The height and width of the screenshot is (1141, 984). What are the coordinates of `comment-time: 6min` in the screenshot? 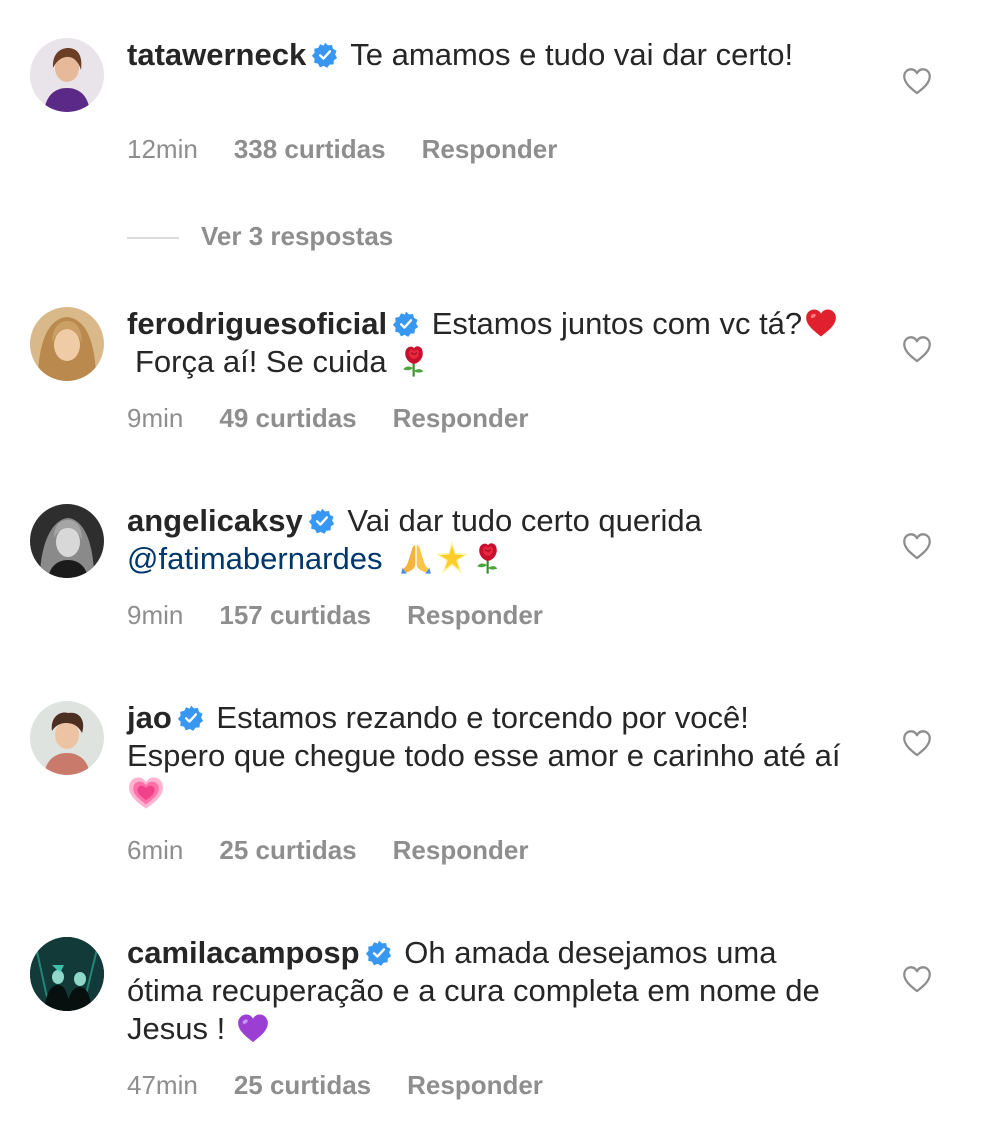 It's located at (155, 850).